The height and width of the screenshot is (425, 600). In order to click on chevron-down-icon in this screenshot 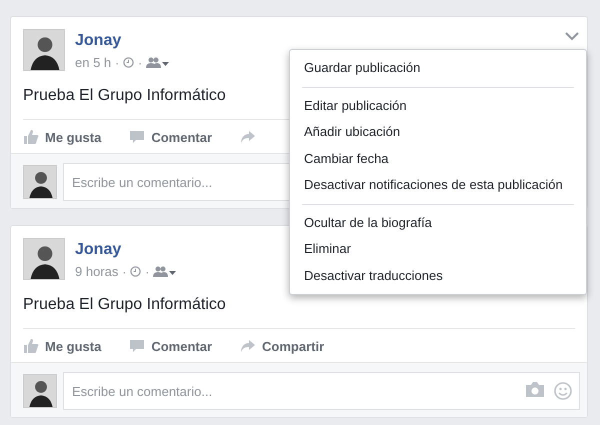, I will do `click(572, 36)`.